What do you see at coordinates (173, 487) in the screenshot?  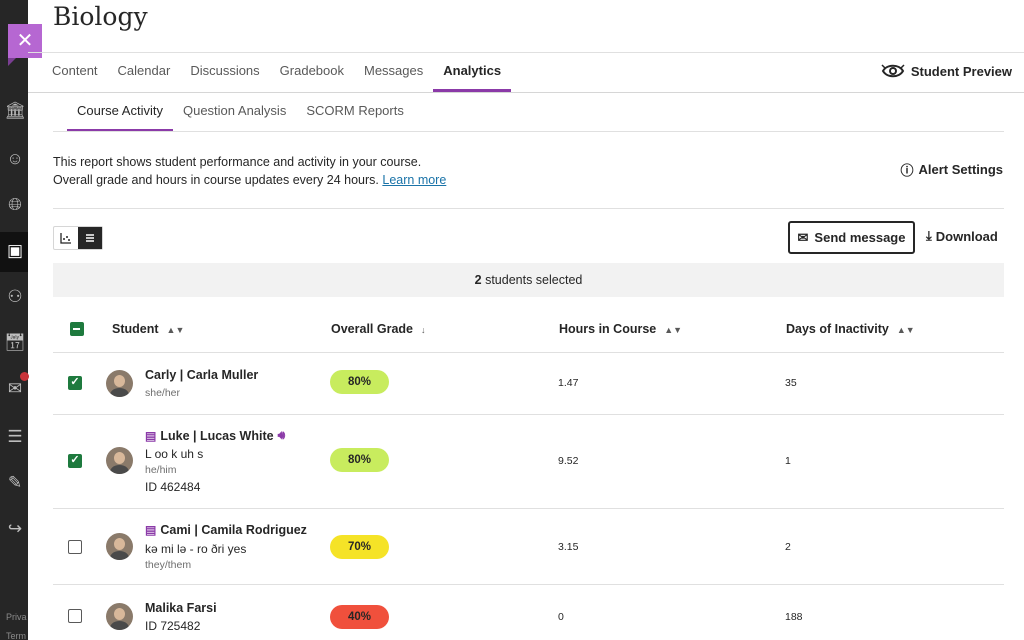 I see `student-id: ID 462484` at bounding box center [173, 487].